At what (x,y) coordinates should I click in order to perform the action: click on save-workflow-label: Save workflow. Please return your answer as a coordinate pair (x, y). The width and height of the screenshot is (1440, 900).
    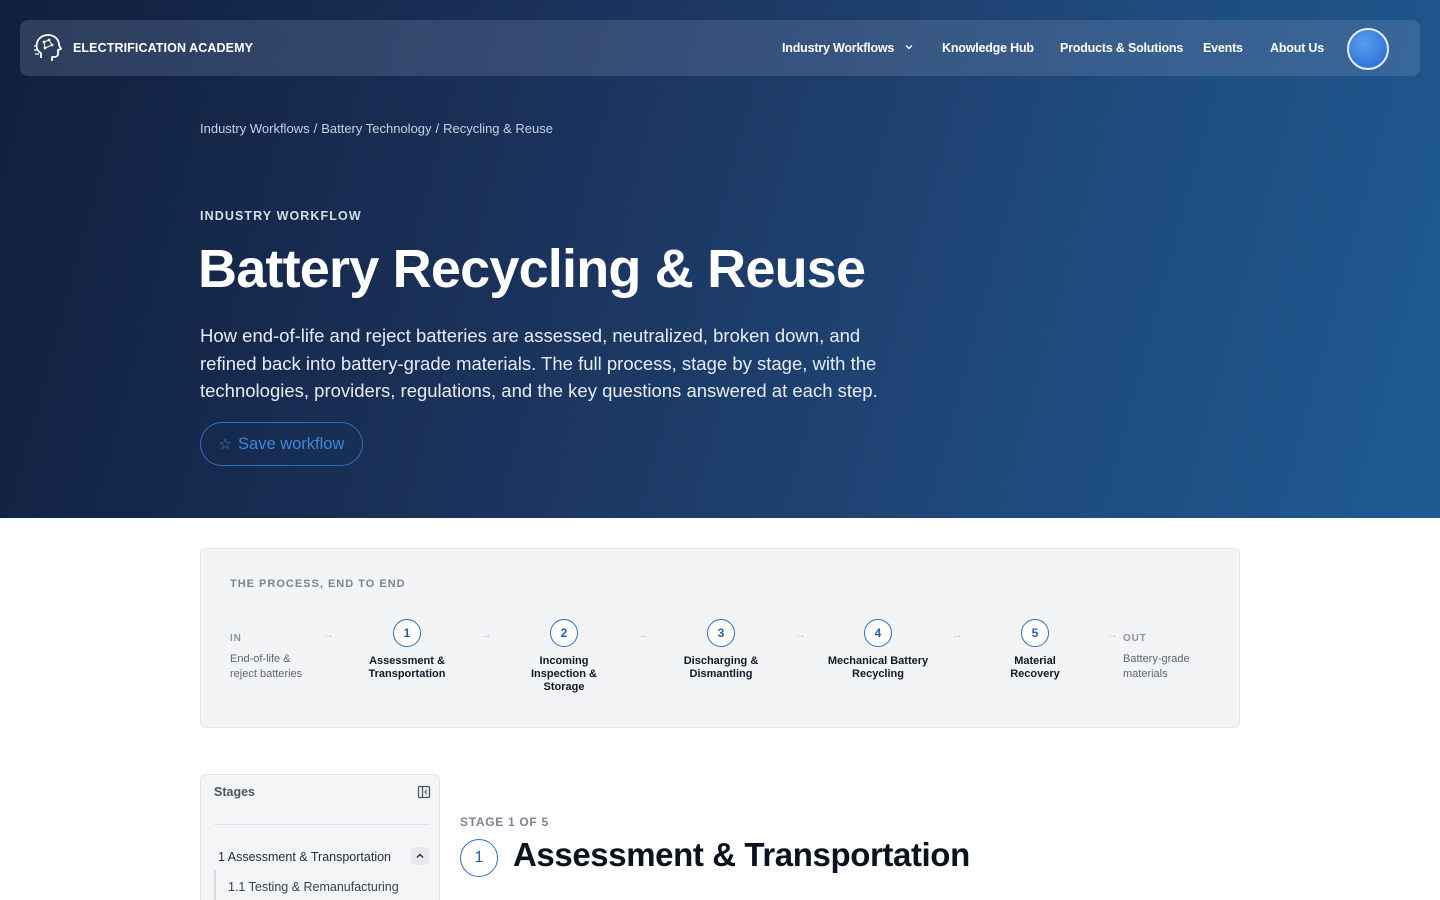
    Looking at the image, I should click on (291, 443).